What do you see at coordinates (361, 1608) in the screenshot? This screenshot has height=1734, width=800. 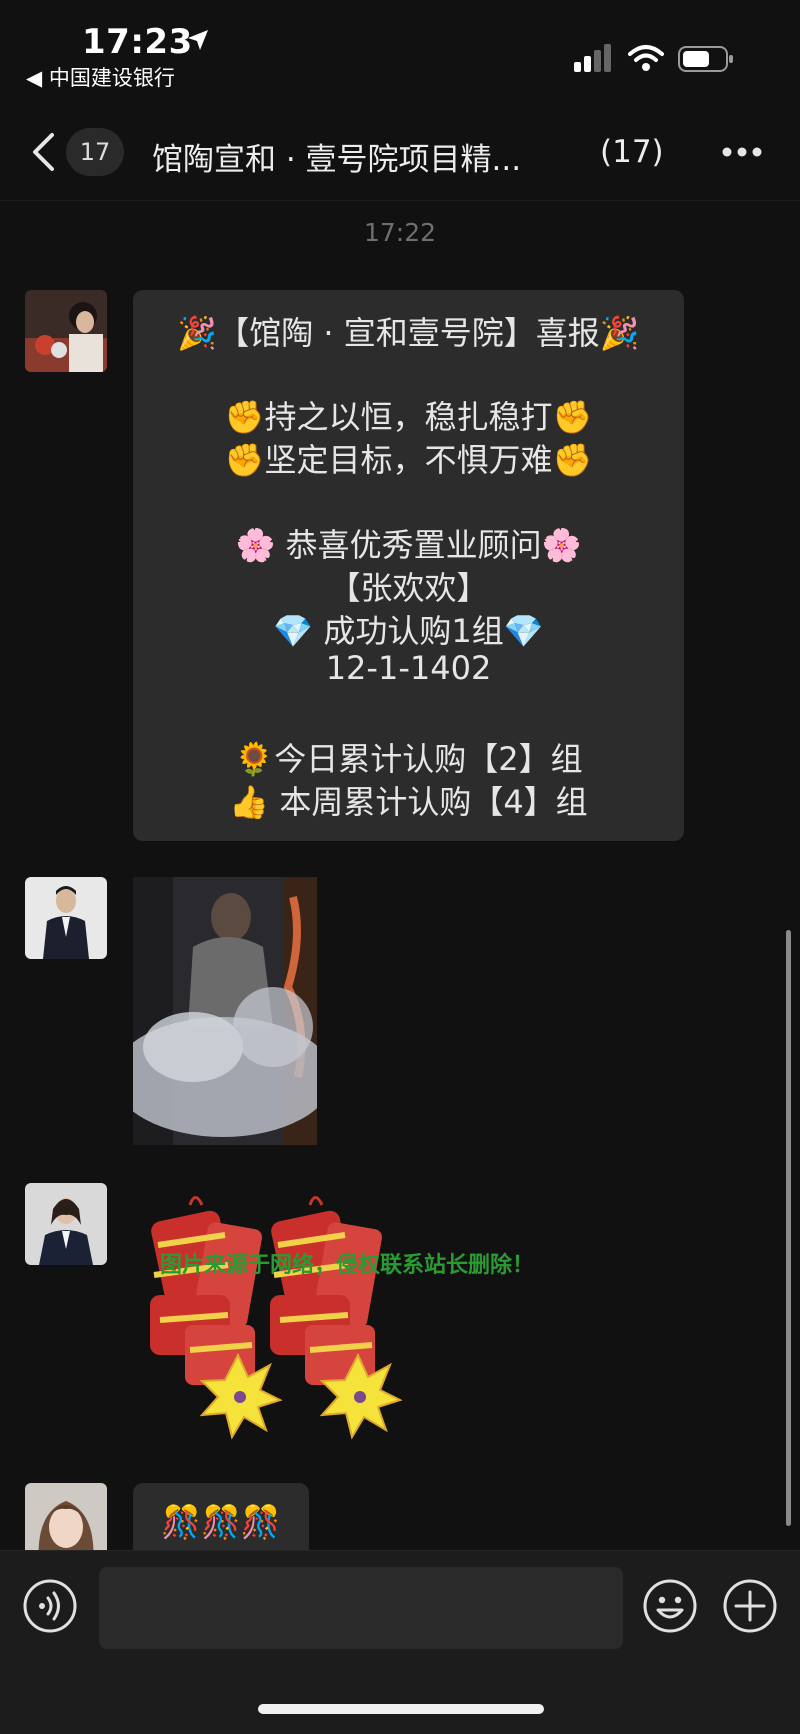 I see `message-input` at bounding box center [361, 1608].